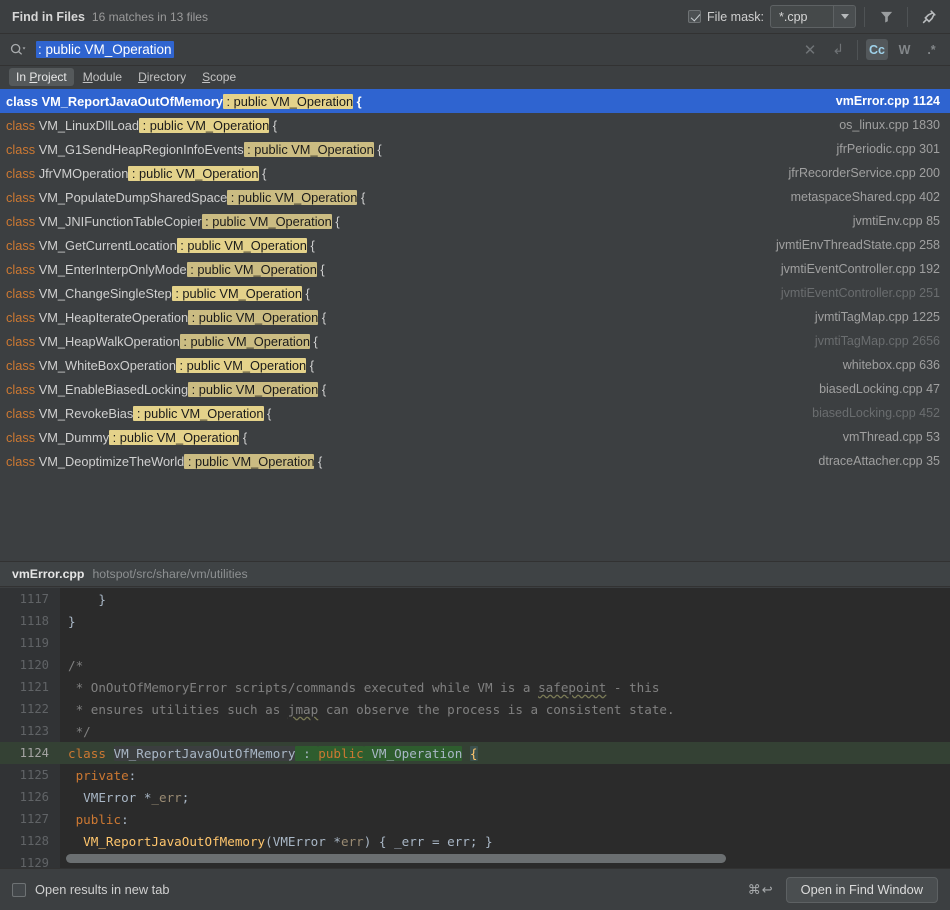 Image resolution: width=950 pixels, height=910 pixels. What do you see at coordinates (907, 16) in the screenshot?
I see `divider` at bounding box center [907, 16].